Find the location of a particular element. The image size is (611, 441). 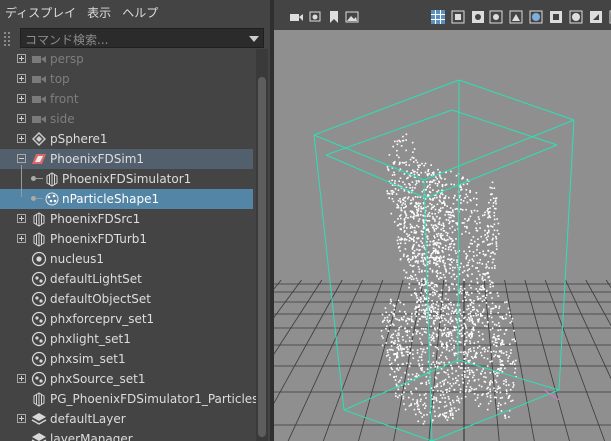

outliner-item-label: nucleus1 is located at coordinates (77, 259).